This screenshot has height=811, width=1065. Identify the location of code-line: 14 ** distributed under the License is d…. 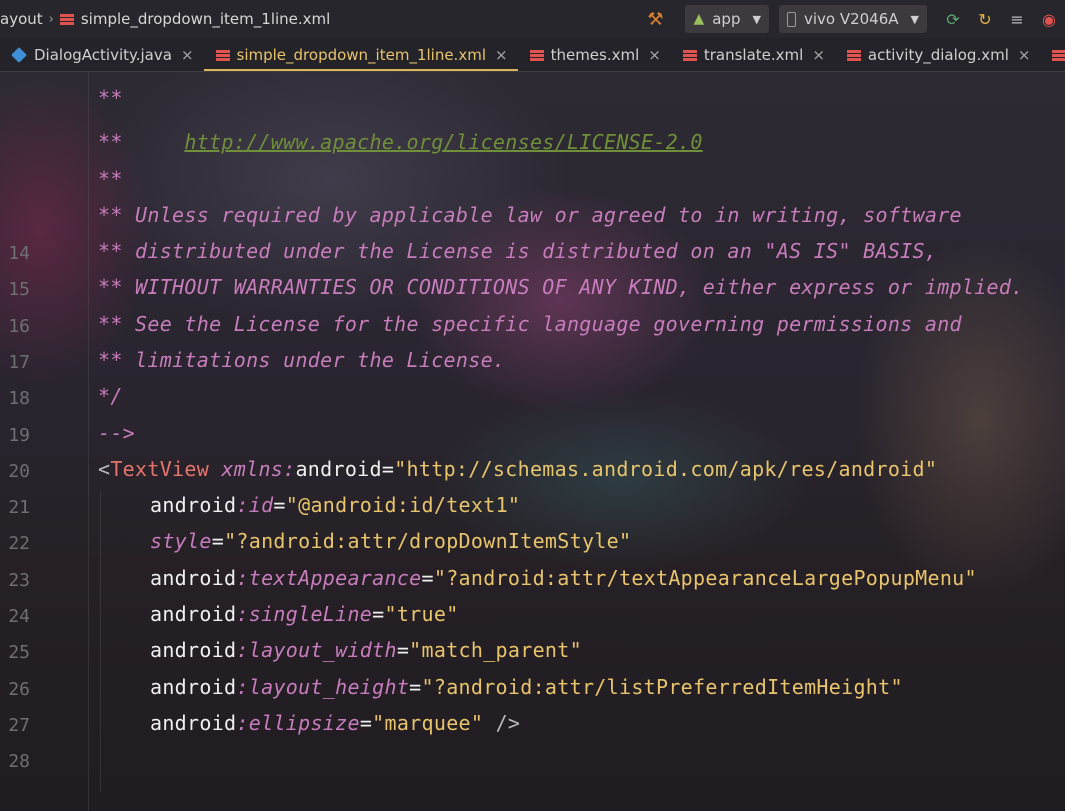
(532, 253).